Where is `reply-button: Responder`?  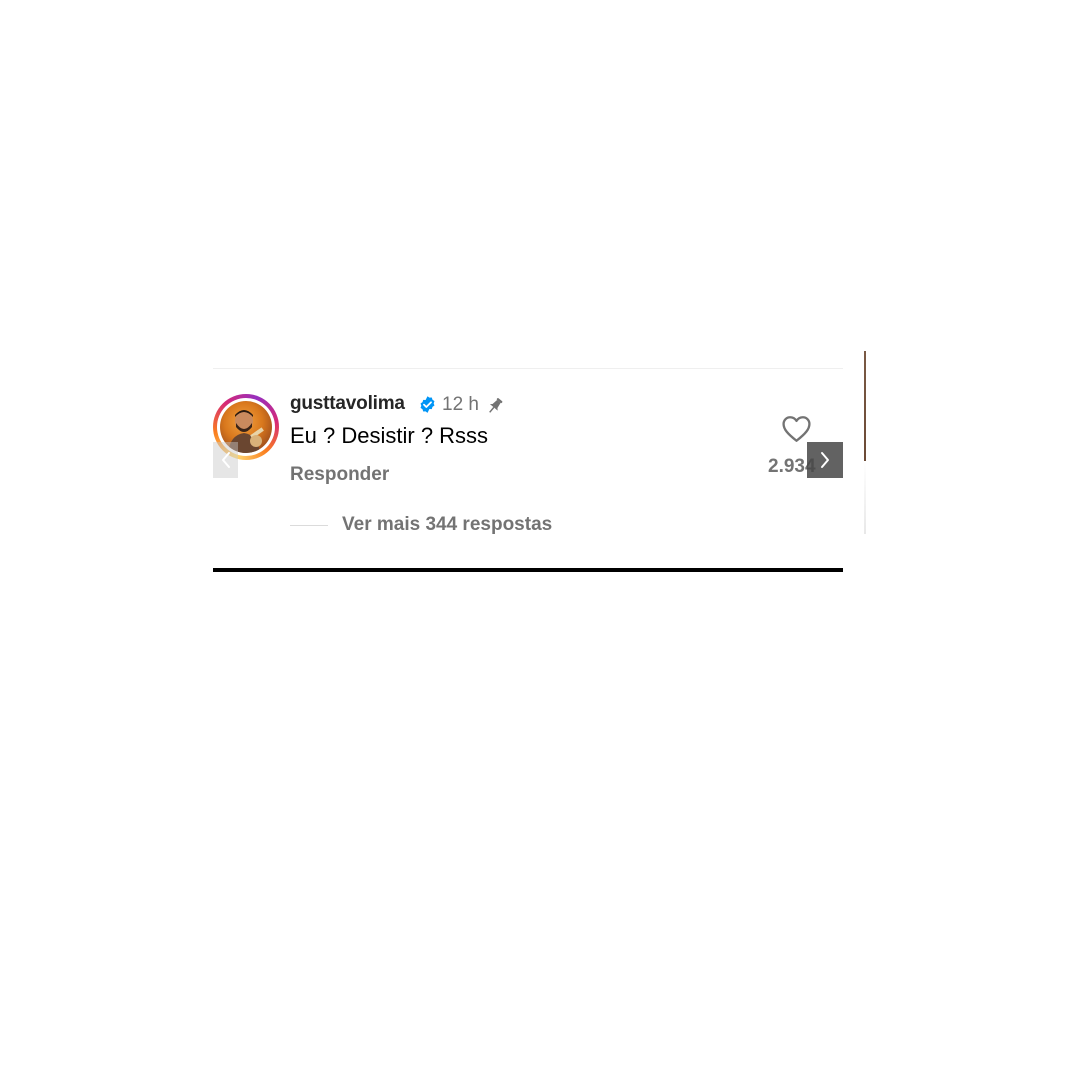
reply-button: Responder is located at coordinates (339, 475).